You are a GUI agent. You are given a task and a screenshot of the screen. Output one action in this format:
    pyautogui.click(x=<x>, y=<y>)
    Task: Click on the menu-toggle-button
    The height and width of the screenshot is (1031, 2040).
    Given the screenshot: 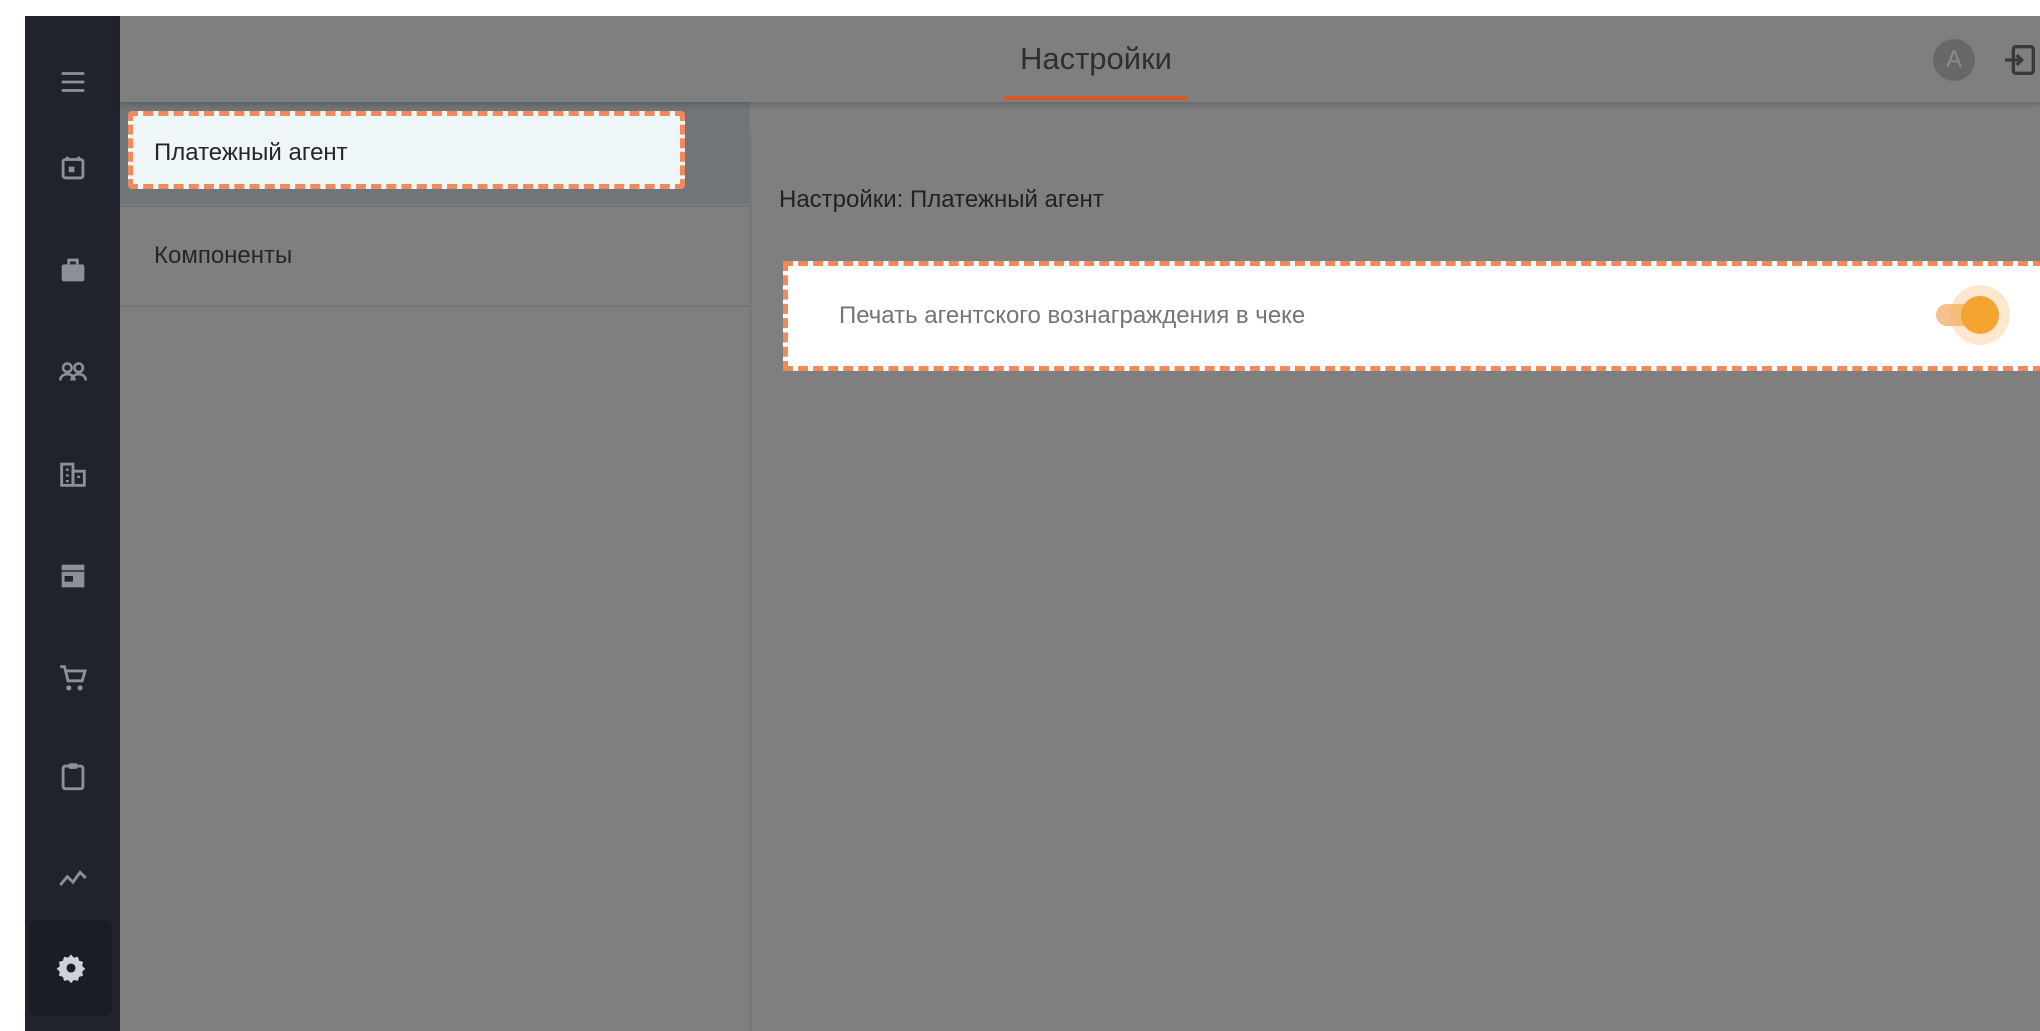 What is the action you would take?
    pyautogui.click(x=72, y=82)
    